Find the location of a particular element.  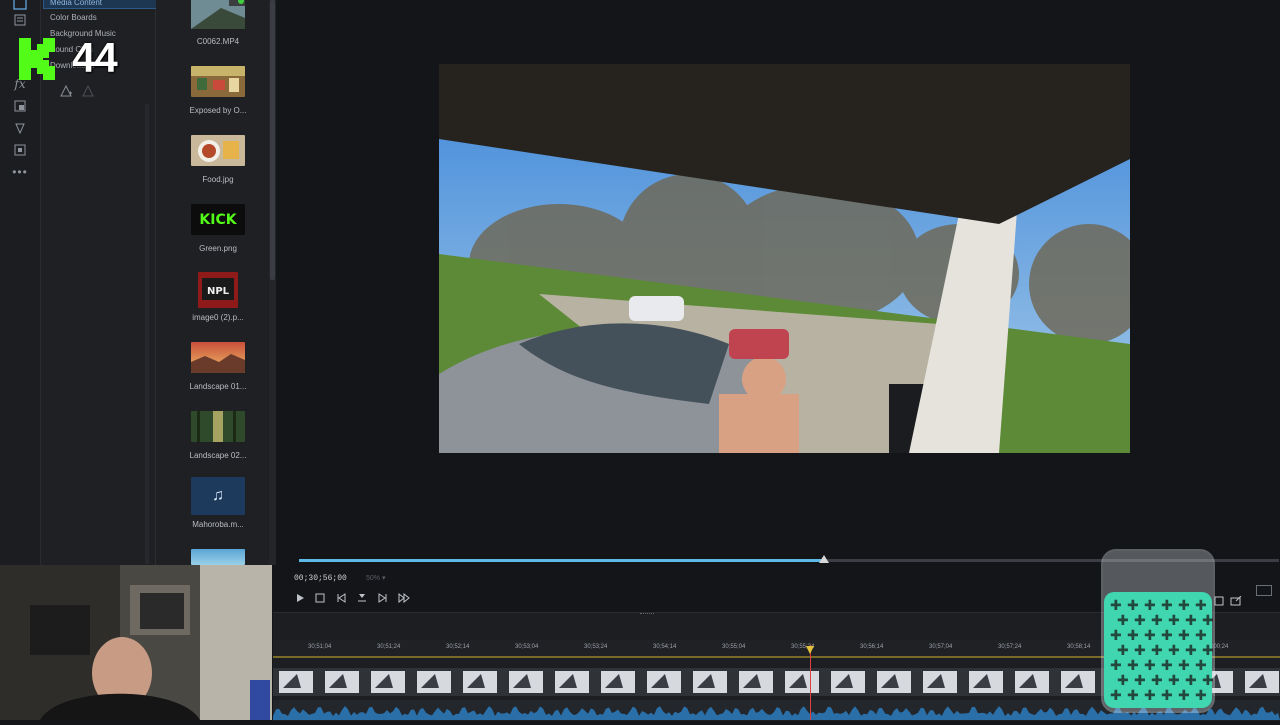

channel-number: 44 is located at coordinates (95, 57).